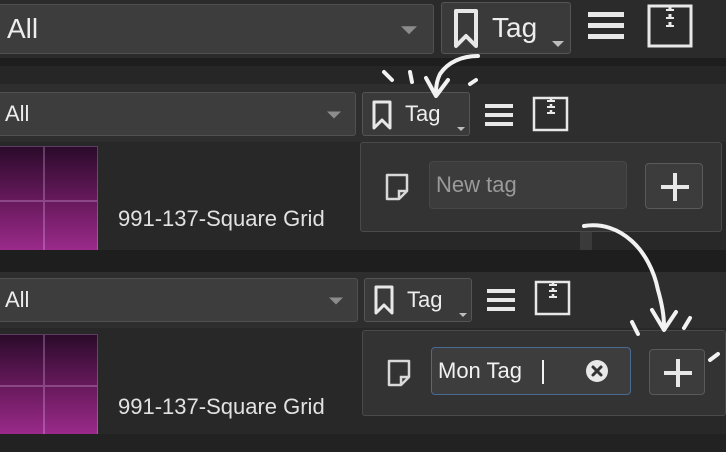  Describe the element at coordinates (476, 184) in the screenshot. I see `new-tag-placeholder: New tag` at that location.